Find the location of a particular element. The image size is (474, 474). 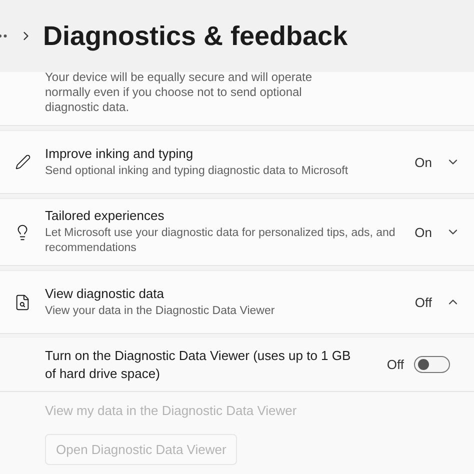

setting-description: Let Microsoft use your diagnostic data for personalized tips, ads, and recommendations is located at coordinates (220, 241).